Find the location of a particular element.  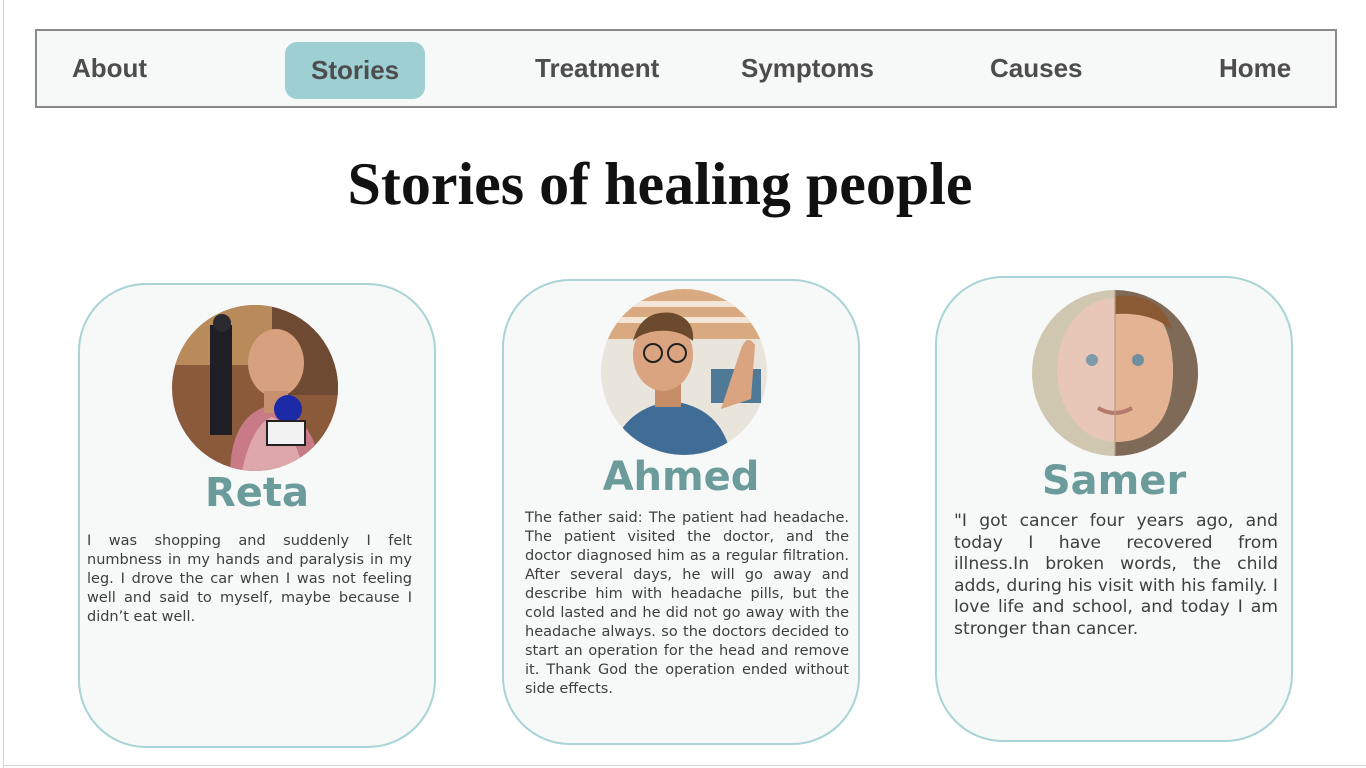

ahmed-photo-illustration is located at coordinates (684, 372).